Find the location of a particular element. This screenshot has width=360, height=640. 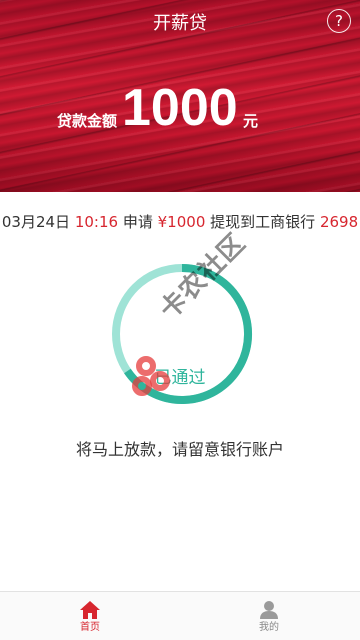

loan-amount-label: 贷款金额 is located at coordinates (87, 121).